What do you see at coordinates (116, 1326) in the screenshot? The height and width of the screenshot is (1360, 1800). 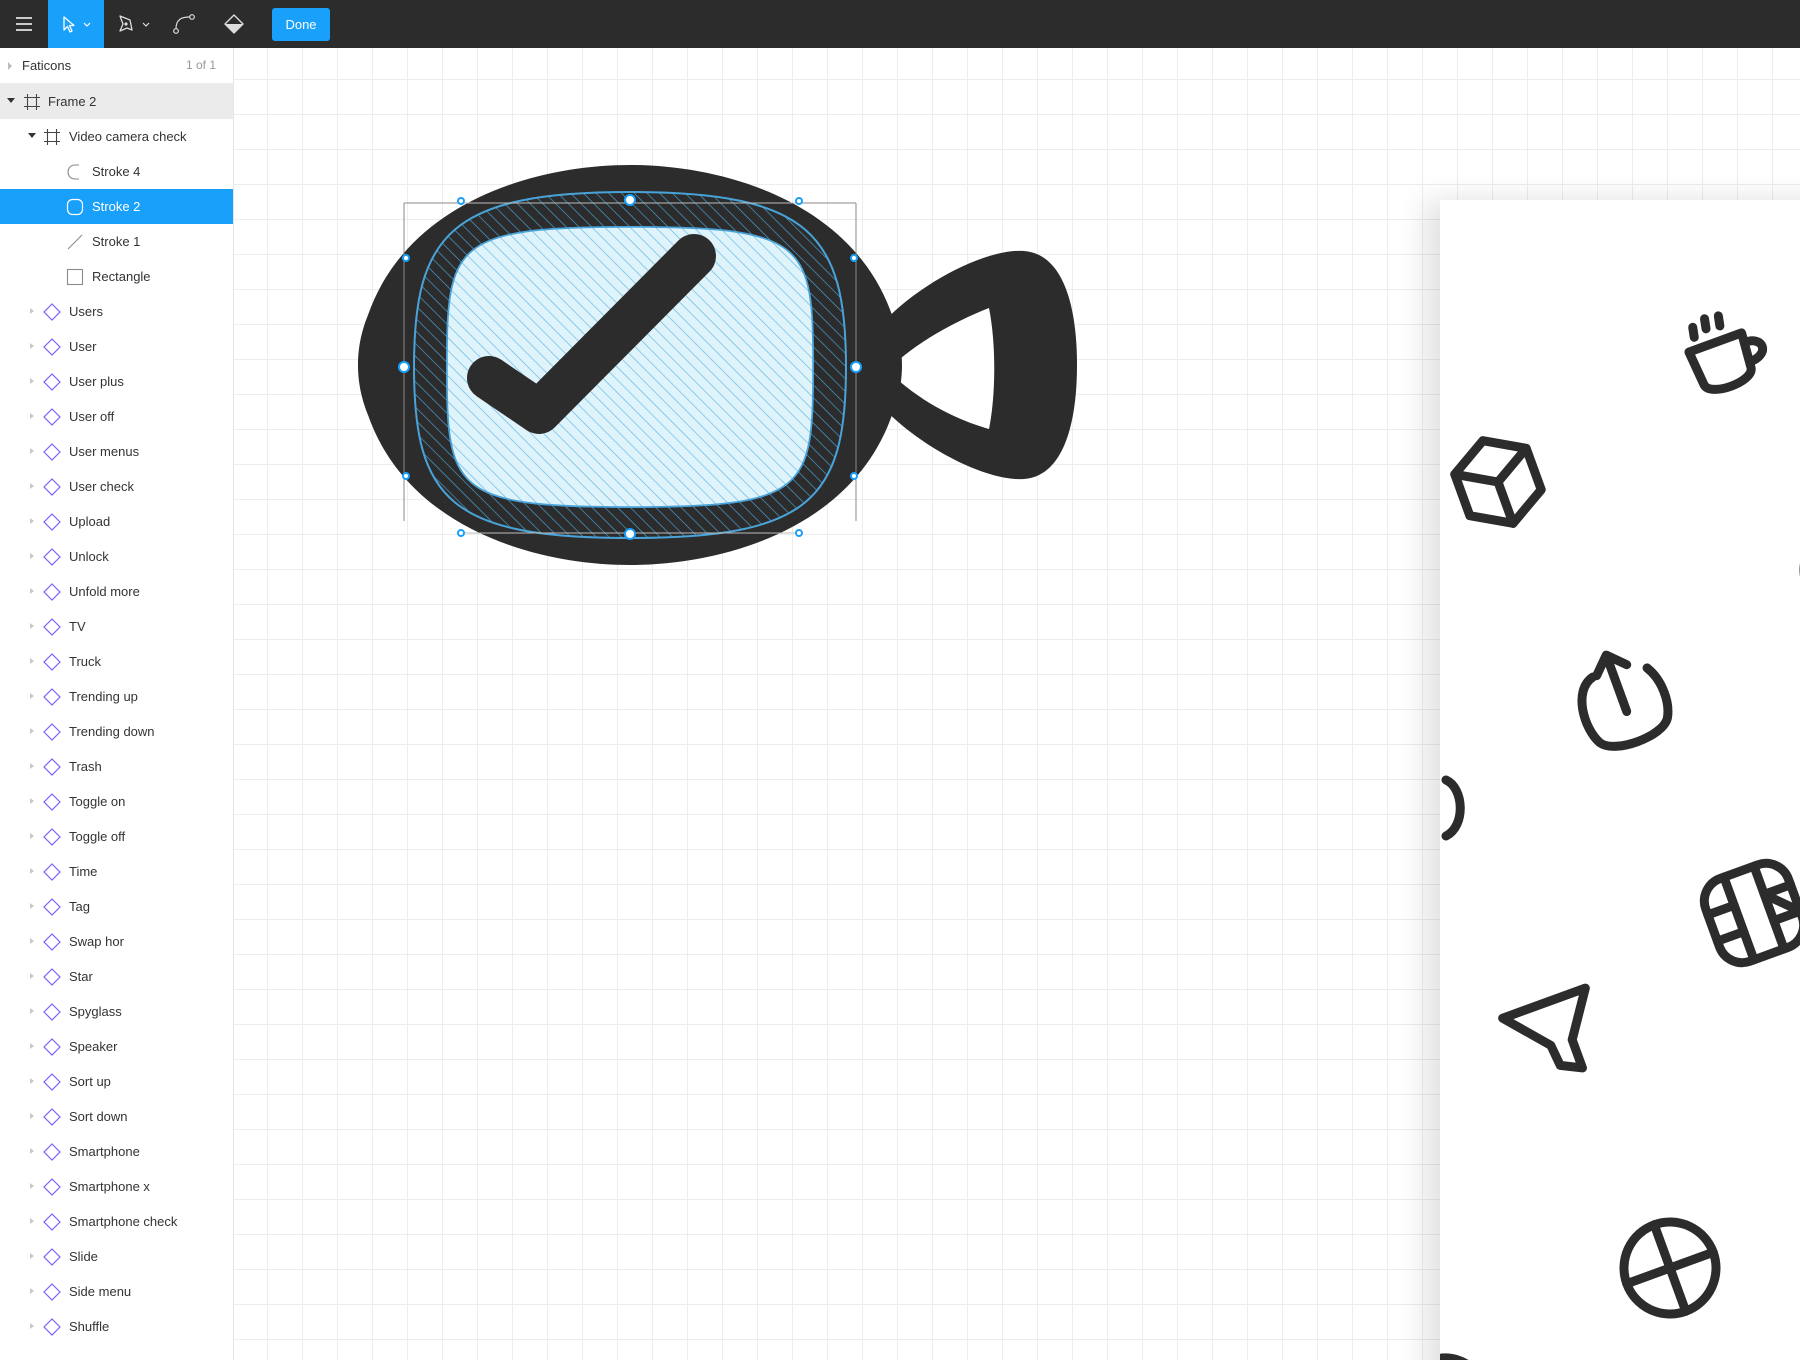 I see `layer-shuffle: Shuffle` at bounding box center [116, 1326].